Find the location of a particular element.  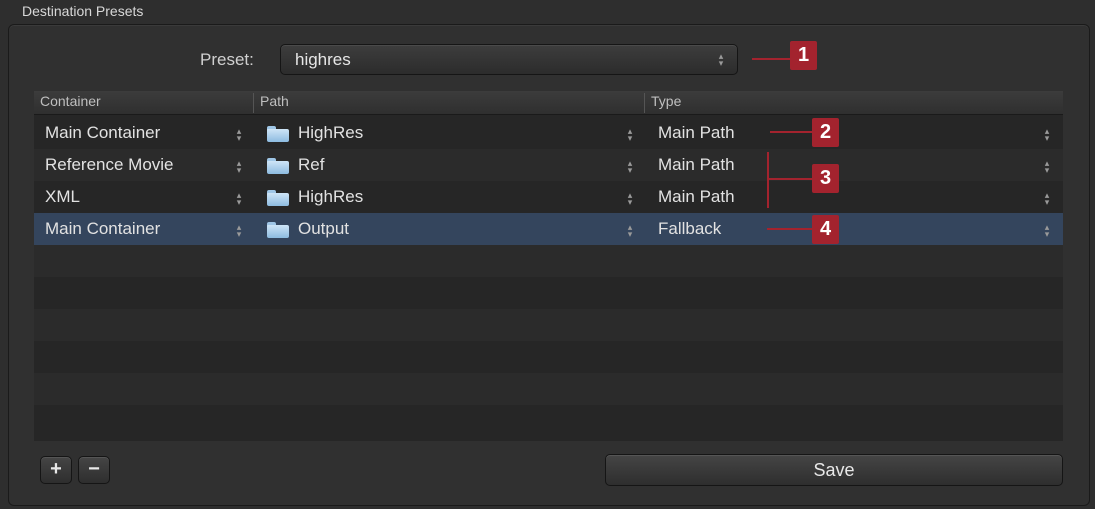

type-select: Fallback is located at coordinates (689, 229).